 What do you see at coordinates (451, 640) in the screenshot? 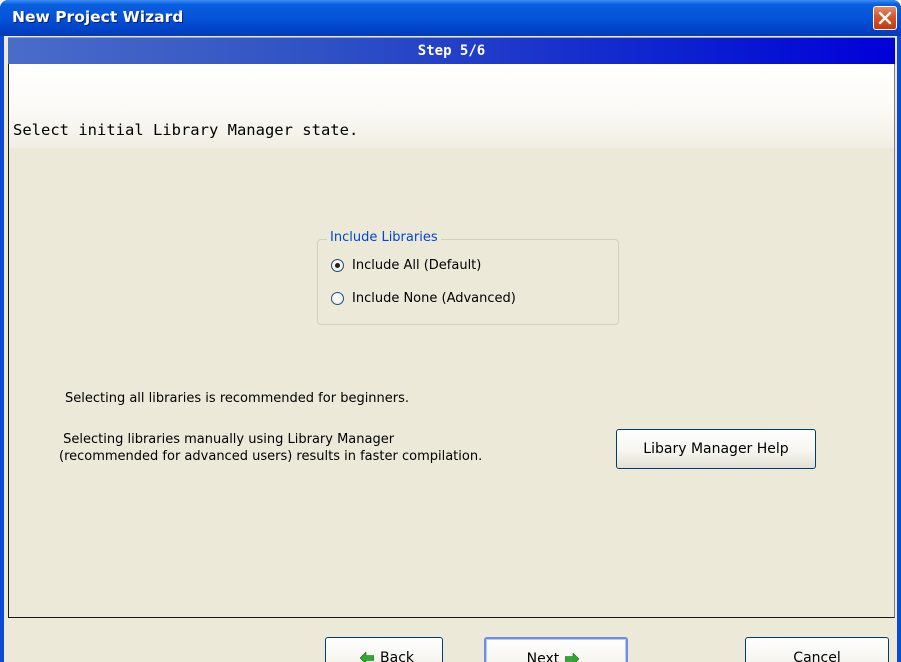
I see `wizard-footer: Back Next Cancel` at bounding box center [451, 640].